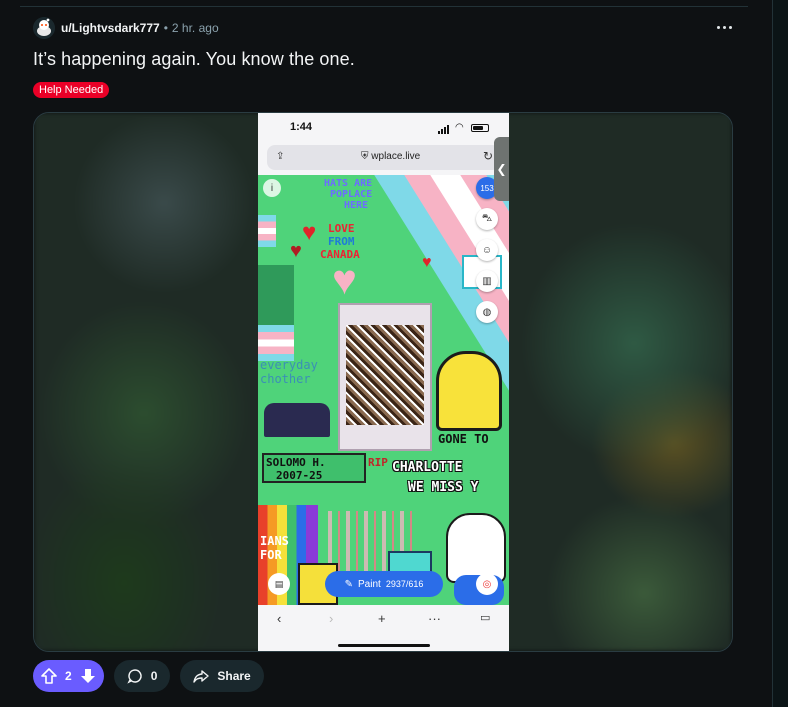 The image size is (788, 707). I want to click on new-tab-icon: +, so click(382, 618).